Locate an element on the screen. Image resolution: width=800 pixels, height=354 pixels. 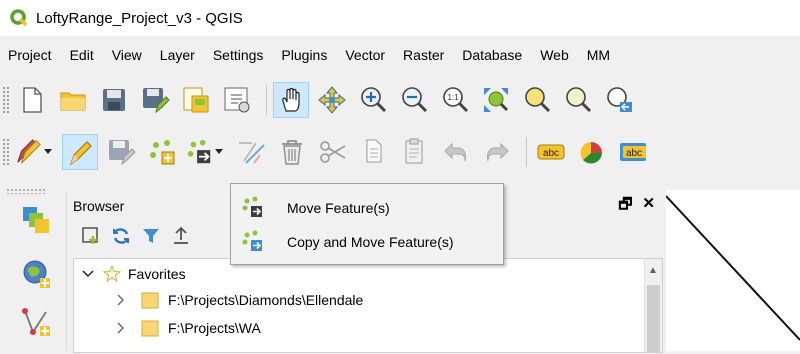
new-project-button is located at coordinates (32, 100).